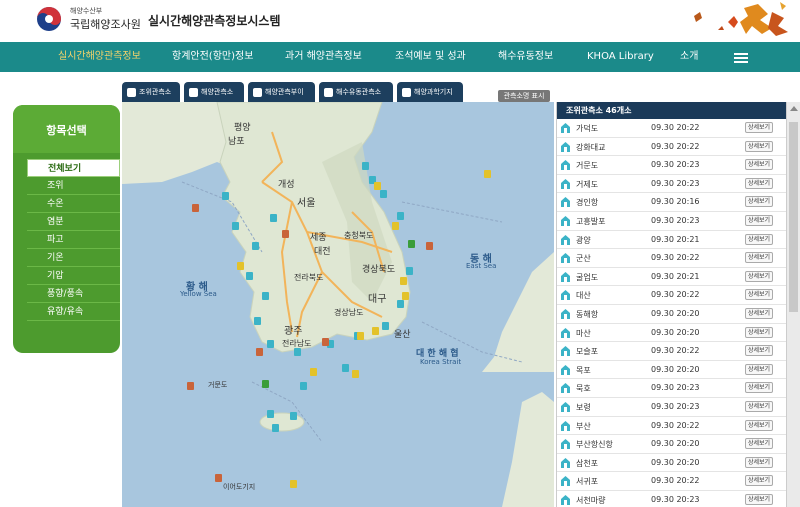 This screenshot has height=507, width=800. Describe the element at coordinates (671, 463) in the screenshot. I see `station-row: 삼천포 09.30 20:20 상세보기` at that location.